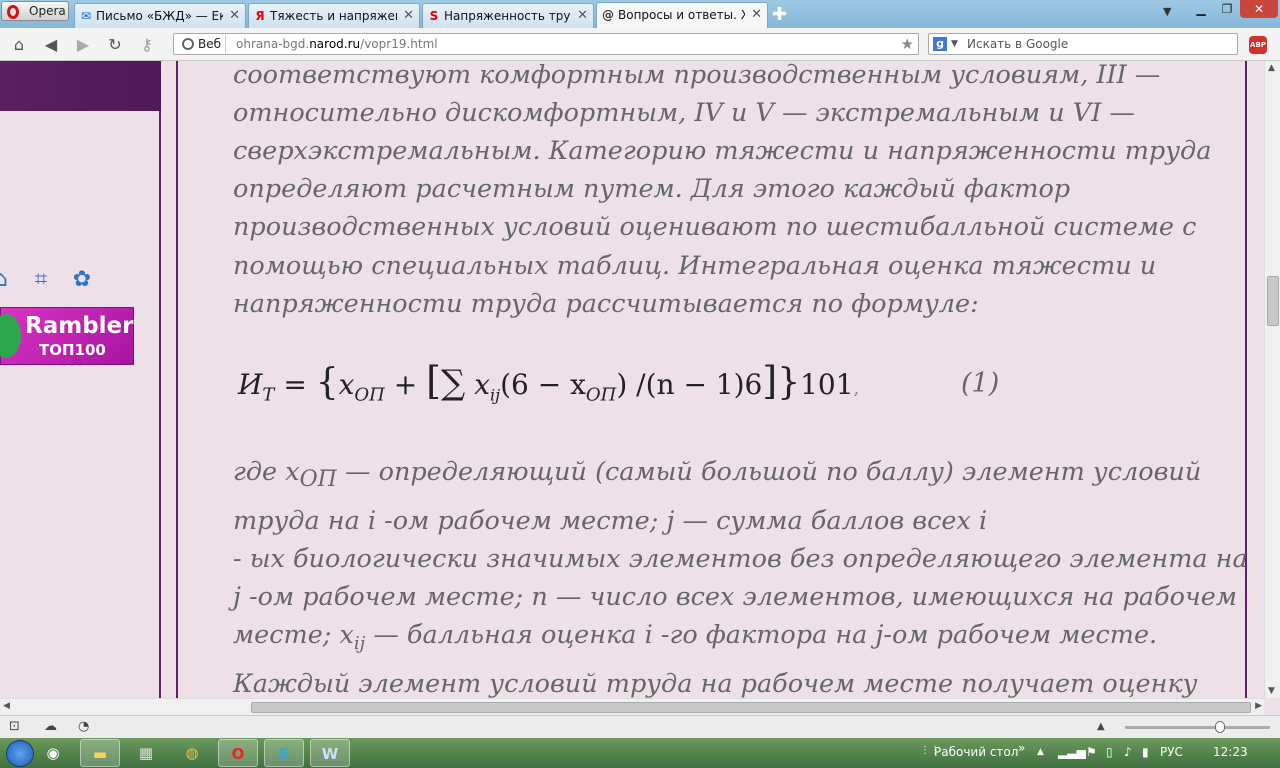 This screenshot has width=1280, height=768. What do you see at coordinates (1220, 727) in the screenshot?
I see `zoom-slider-knob` at bounding box center [1220, 727].